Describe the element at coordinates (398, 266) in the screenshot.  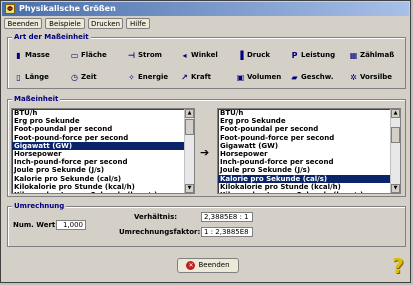
I see `help-icon: ?` at that location.